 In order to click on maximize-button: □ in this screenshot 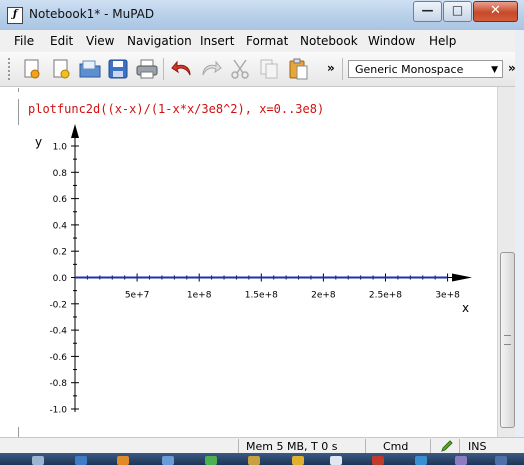, I will do `click(457, 11)`.